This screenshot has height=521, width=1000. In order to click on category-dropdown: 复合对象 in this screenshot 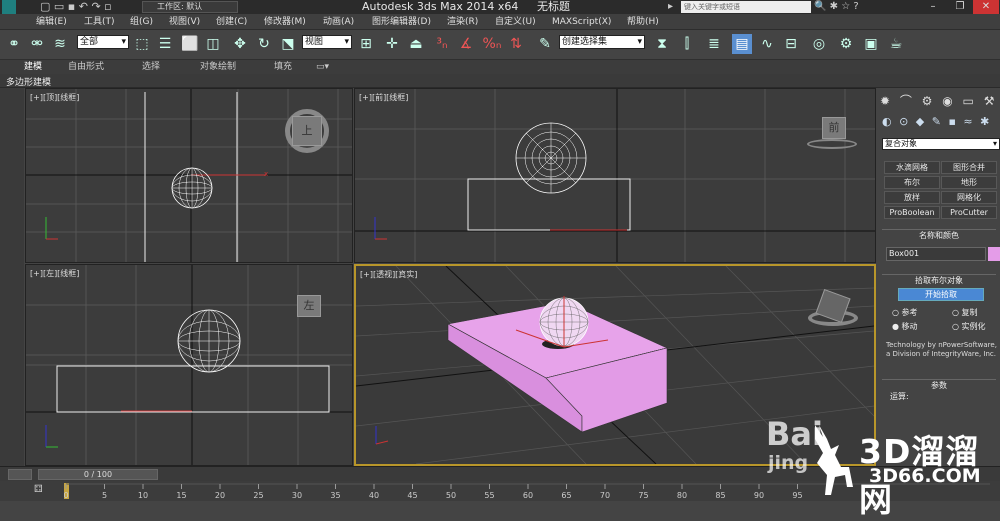, I will do `click(941, 144)`.